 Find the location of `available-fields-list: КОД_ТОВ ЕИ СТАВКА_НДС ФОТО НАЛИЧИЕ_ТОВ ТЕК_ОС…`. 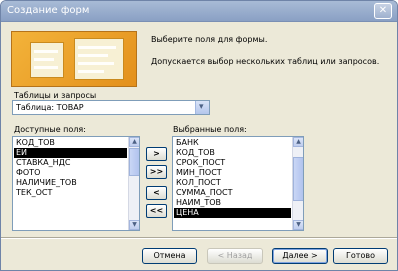

available-fields-list: КОД_ТОВ ЕИ СТАВКА_НДС ФОТО НАЛИЧИЕ_ТОВ ТЕК_ОС… is located at coordinates (76, 183).